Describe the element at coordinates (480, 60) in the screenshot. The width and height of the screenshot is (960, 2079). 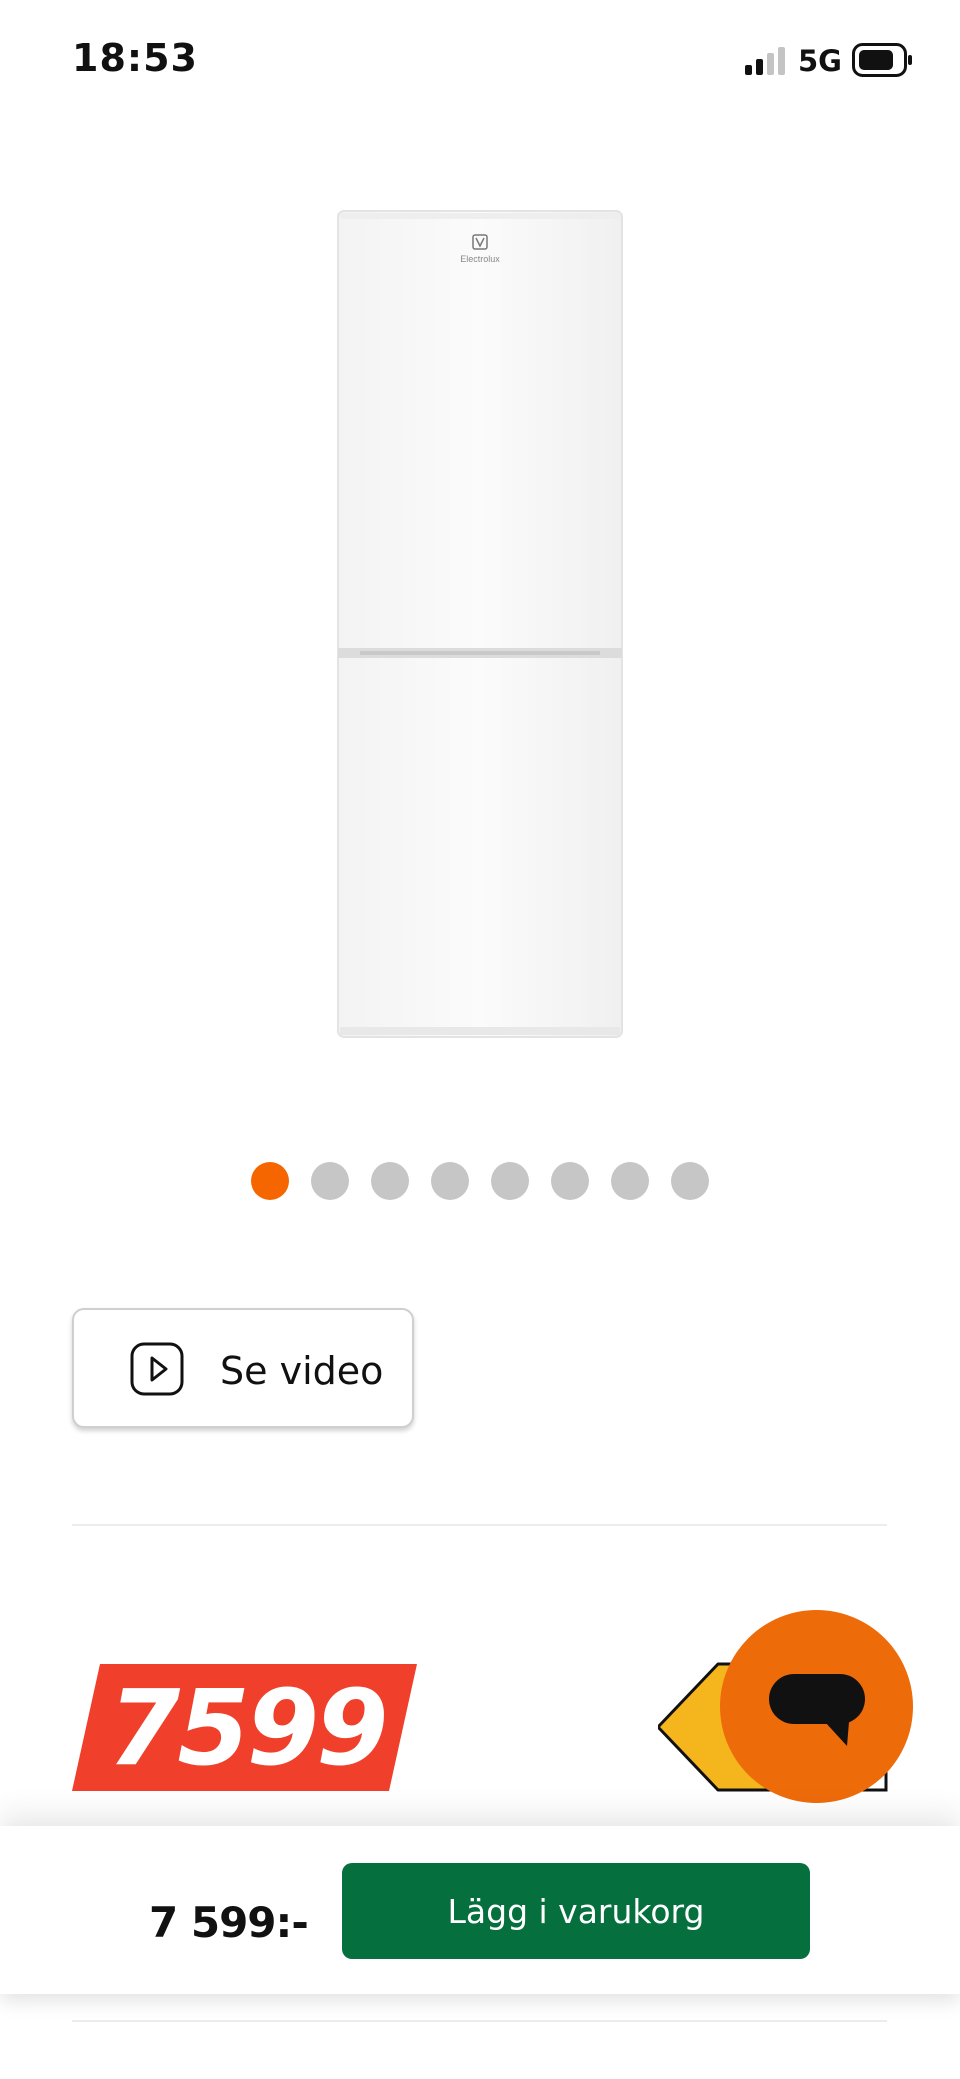
I see `status-bar: 18:53 5G` at that location.